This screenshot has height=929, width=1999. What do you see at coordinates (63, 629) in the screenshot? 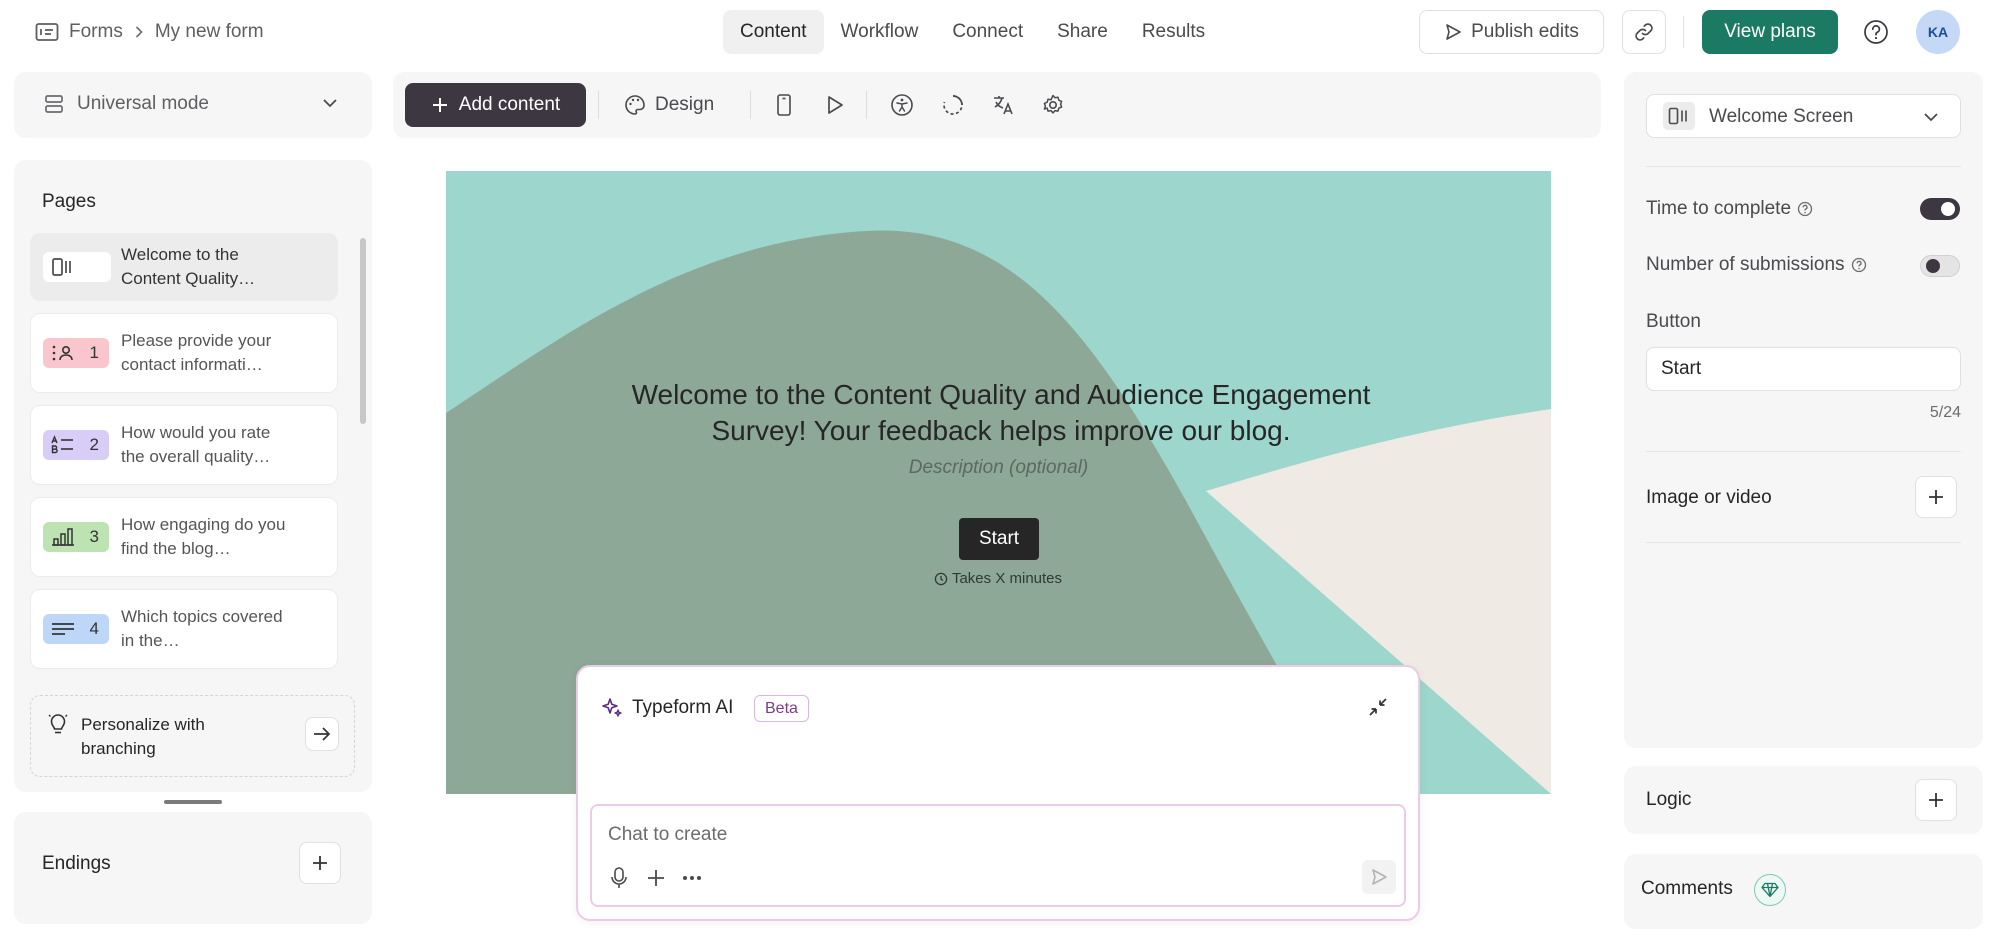
I see `long-text-icon` at bounding box center [63, 629].